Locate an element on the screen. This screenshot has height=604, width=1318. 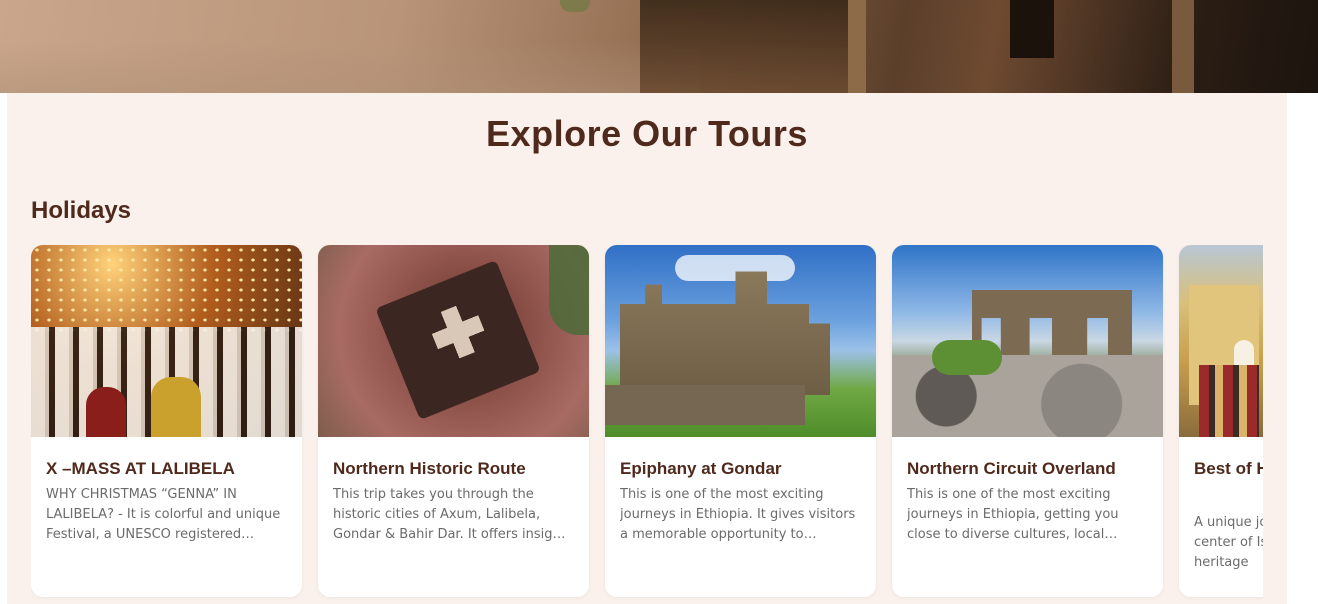
hero-ground is located at coordinates (350, 66).